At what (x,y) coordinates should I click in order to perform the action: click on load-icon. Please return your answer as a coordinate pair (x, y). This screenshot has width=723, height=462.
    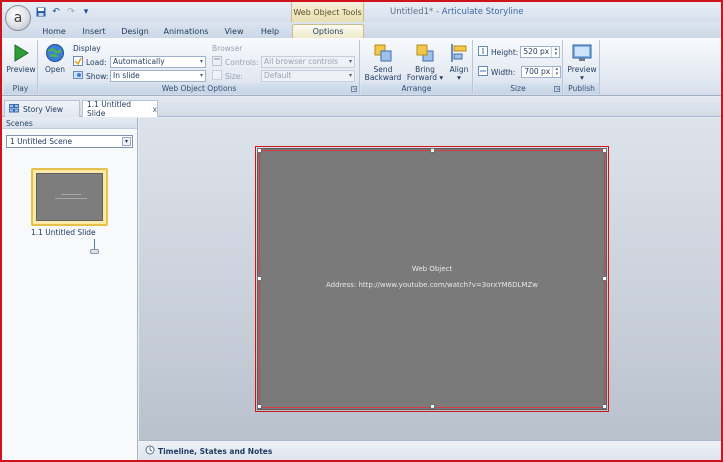
    Looking at the image, I should click on (78, 62).